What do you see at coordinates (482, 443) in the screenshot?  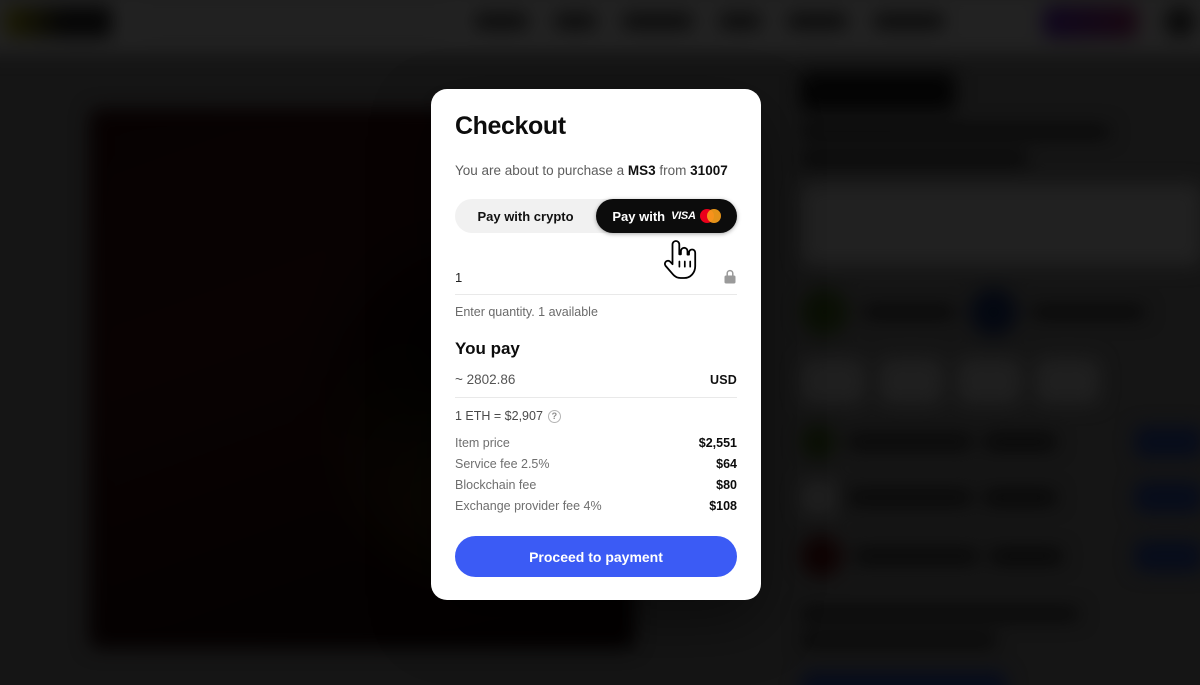 I see `fee-label: Item price` at bounding box center [482, 443].